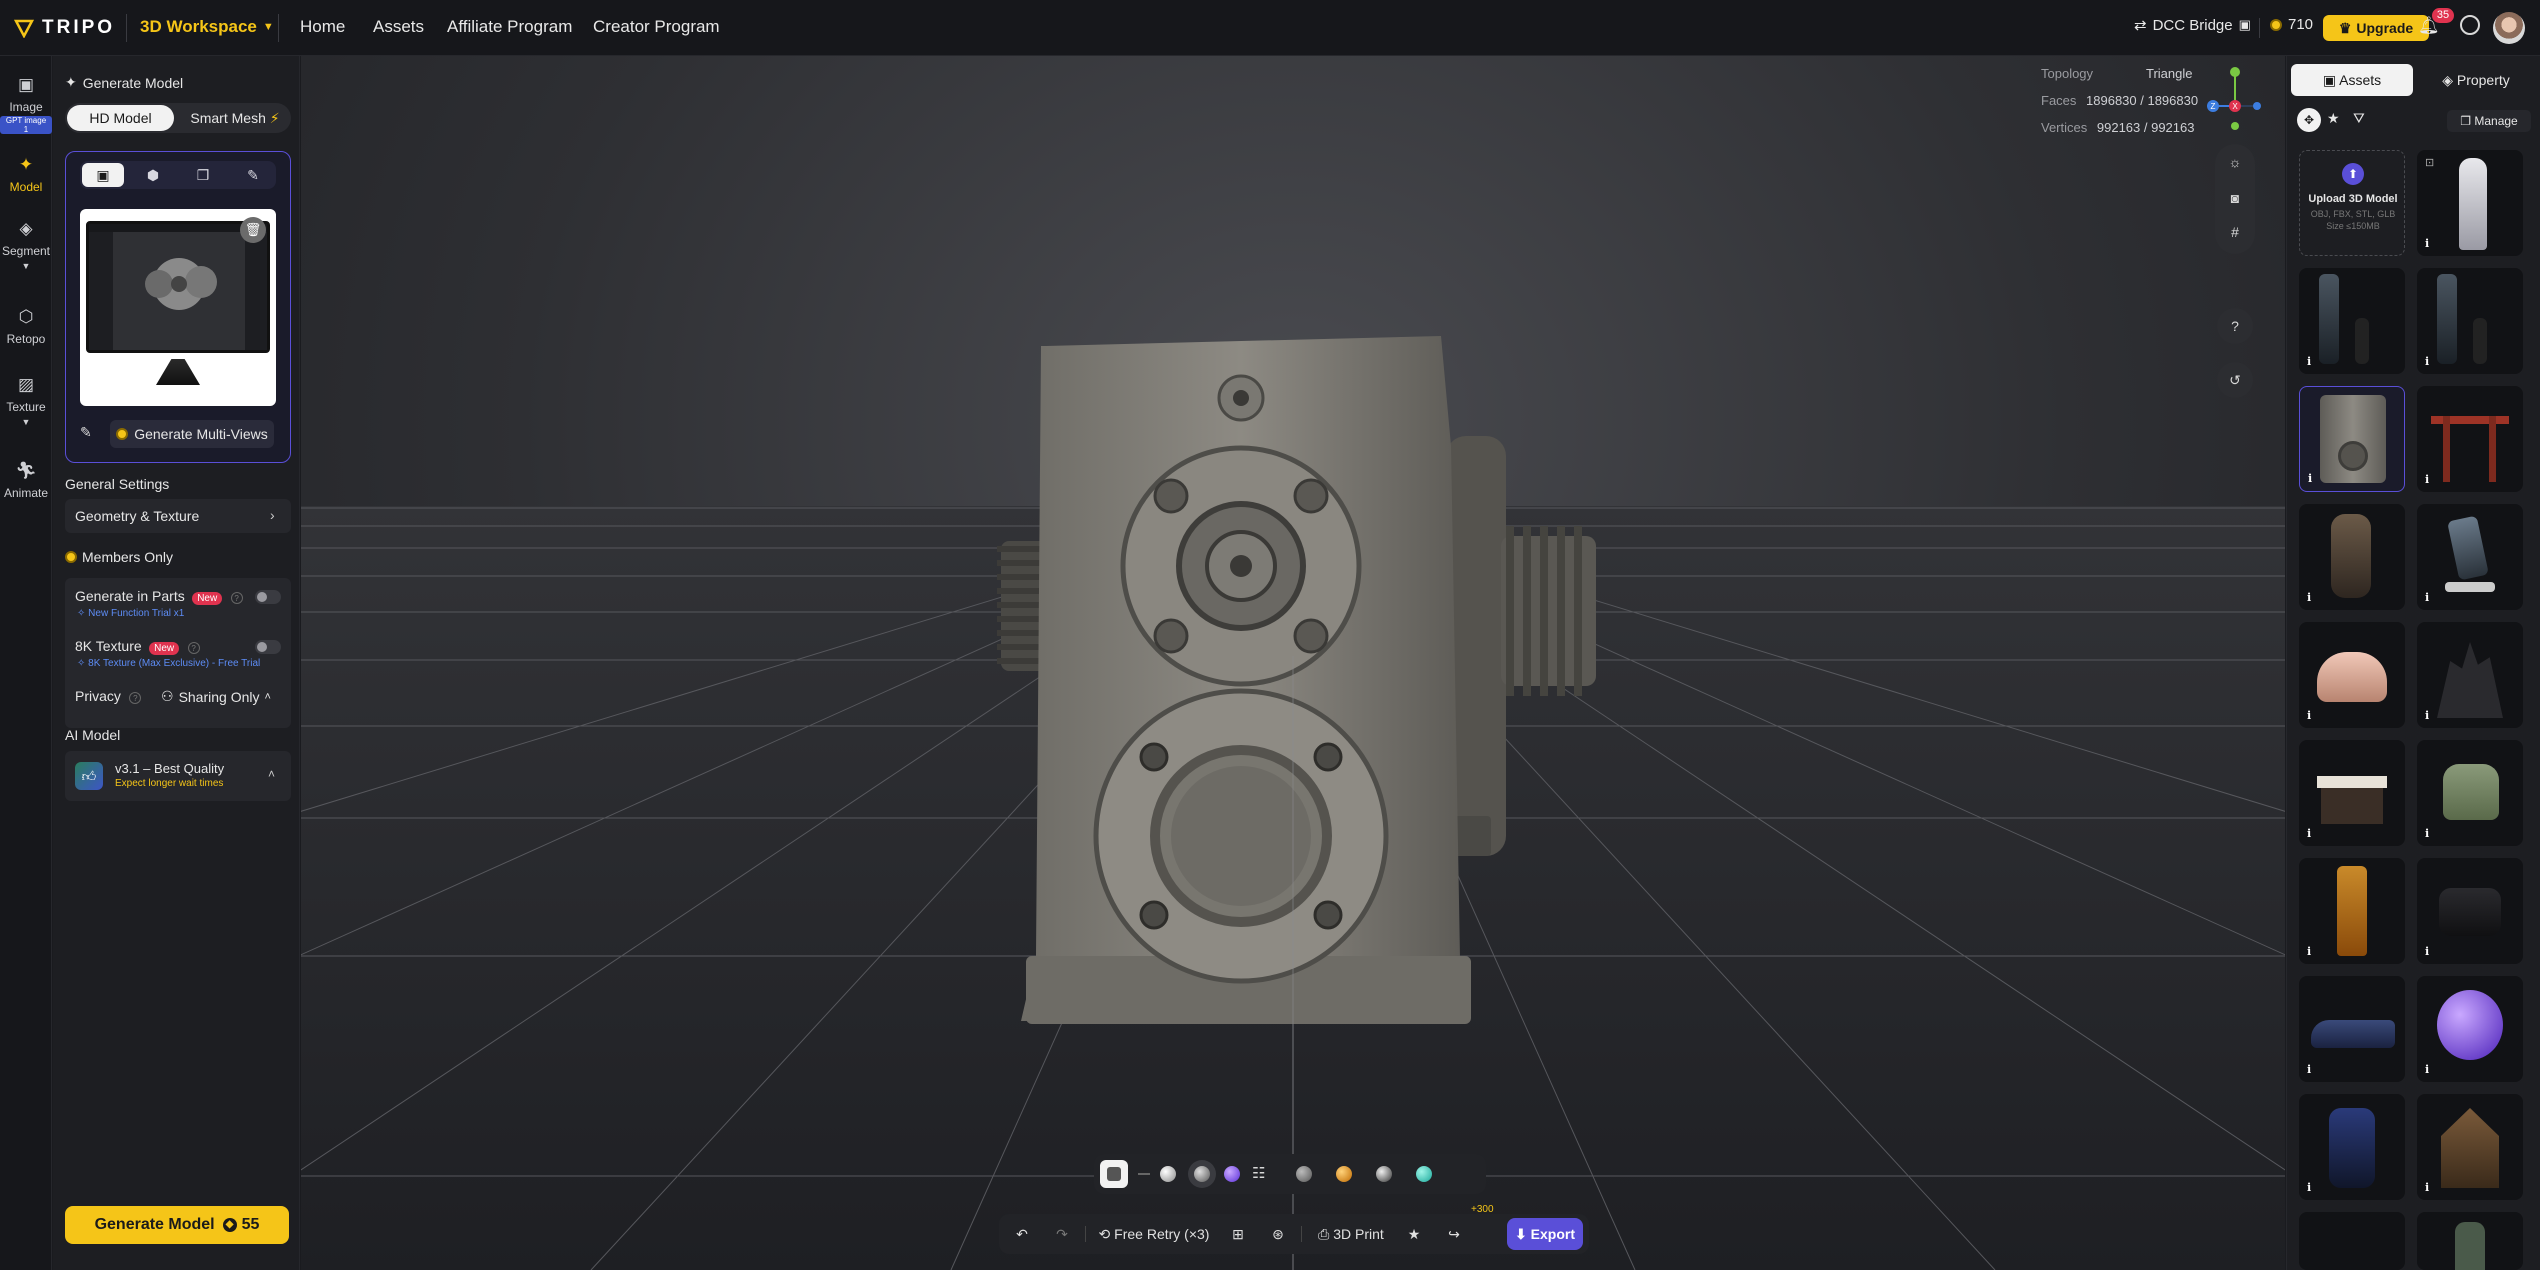  What do you see at coordinates (103, 175) in the screenshot?
I see `single-image-icon: ▣` at bounding box center [103, 175].